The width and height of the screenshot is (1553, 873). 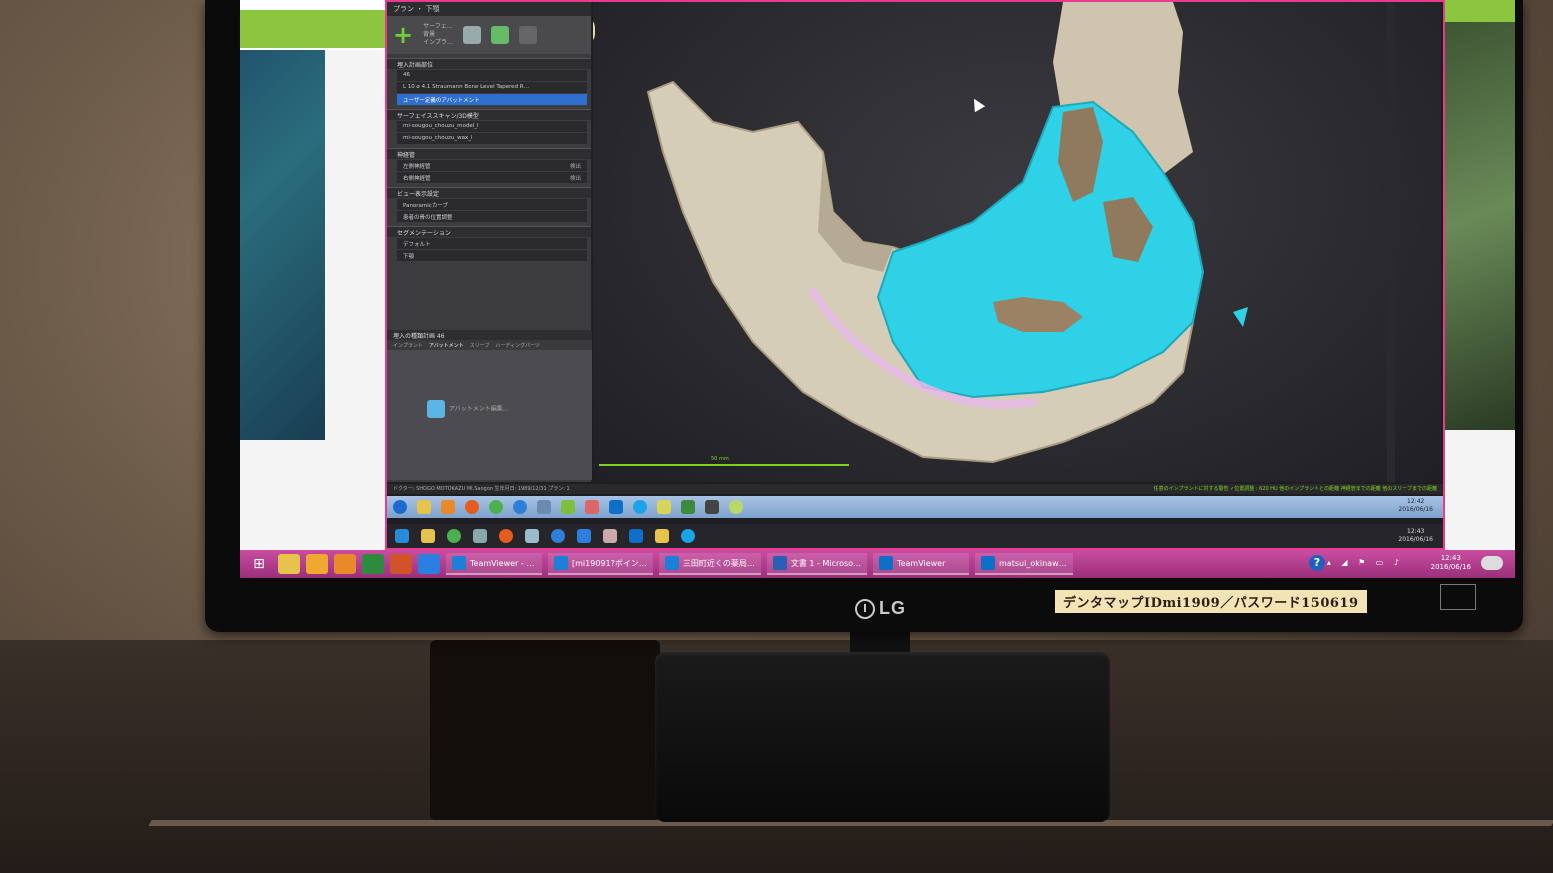 What do you see at coordinates (408, 345) in the screenshot?
I see `tab-implant: インプラント` at bounding box center [408, 345].